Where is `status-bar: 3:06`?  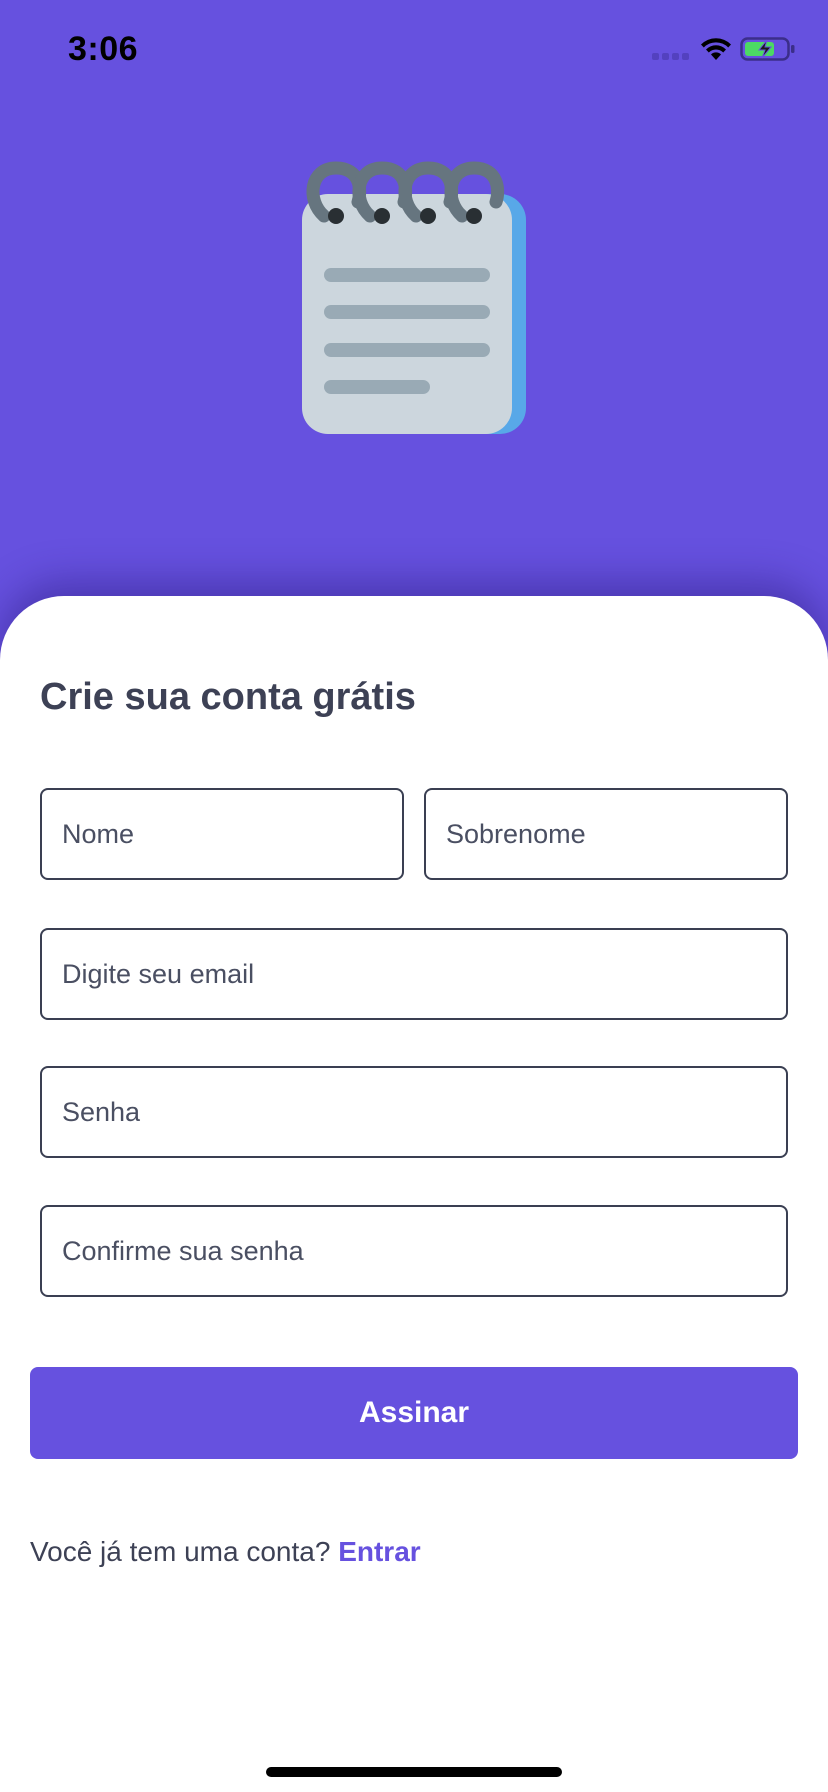 status-bar: 3:06 is located at coordinates (414, 50).